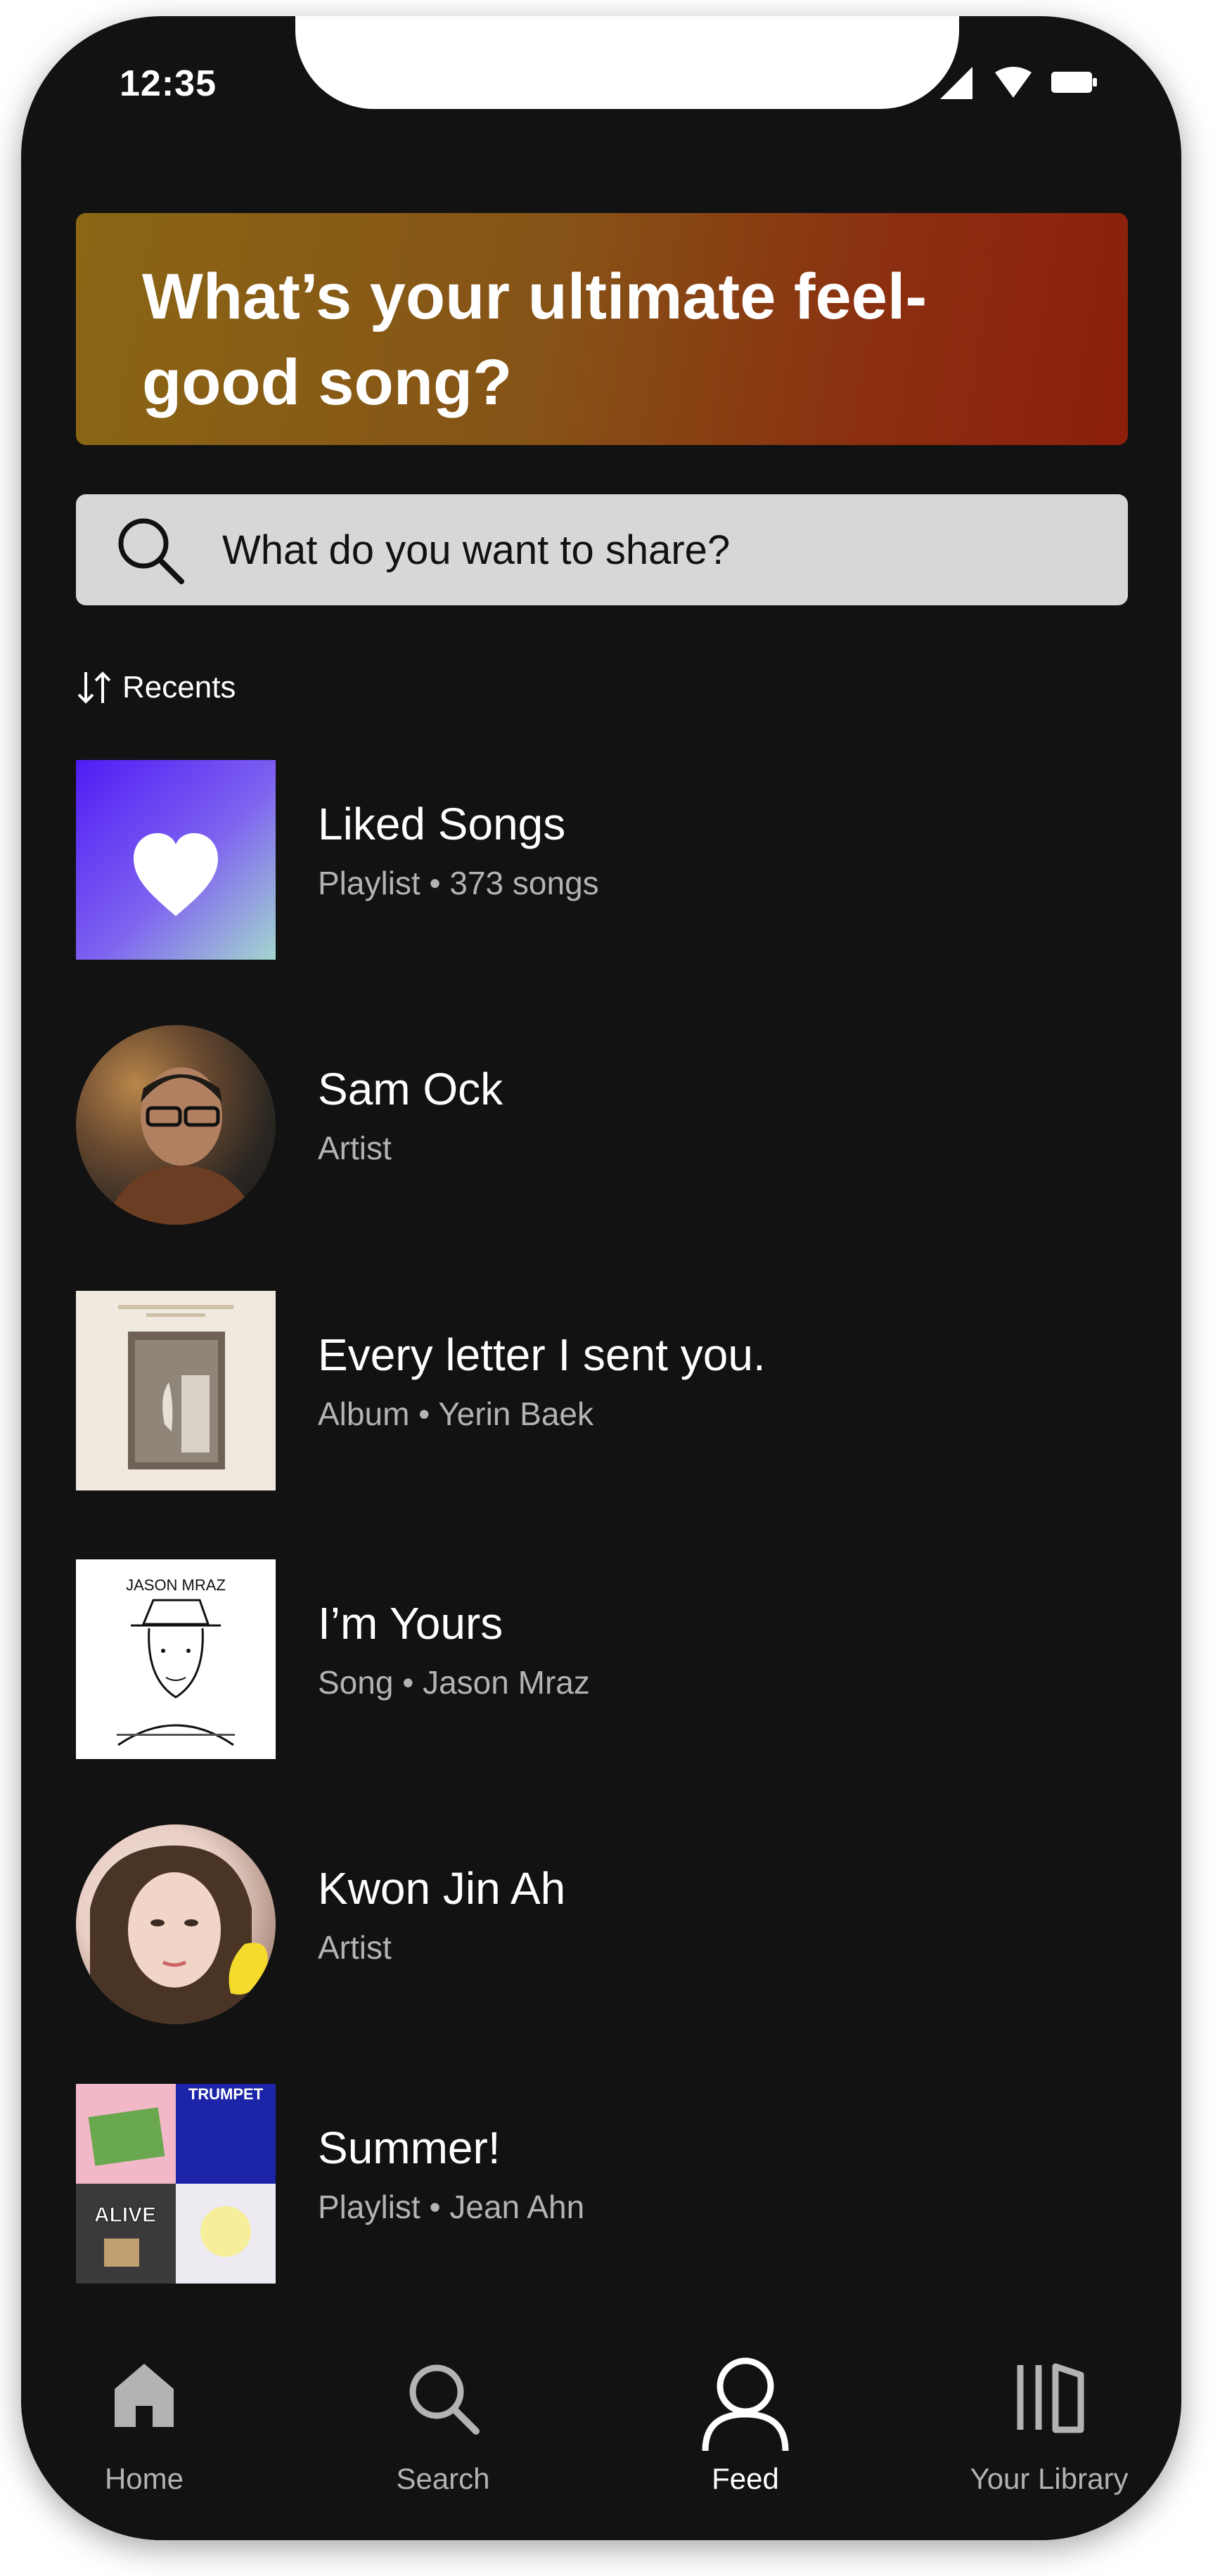 The height and width of the screenshot is (2576, 1220). I want to click on nav-label: Search, so click(443, 2478).